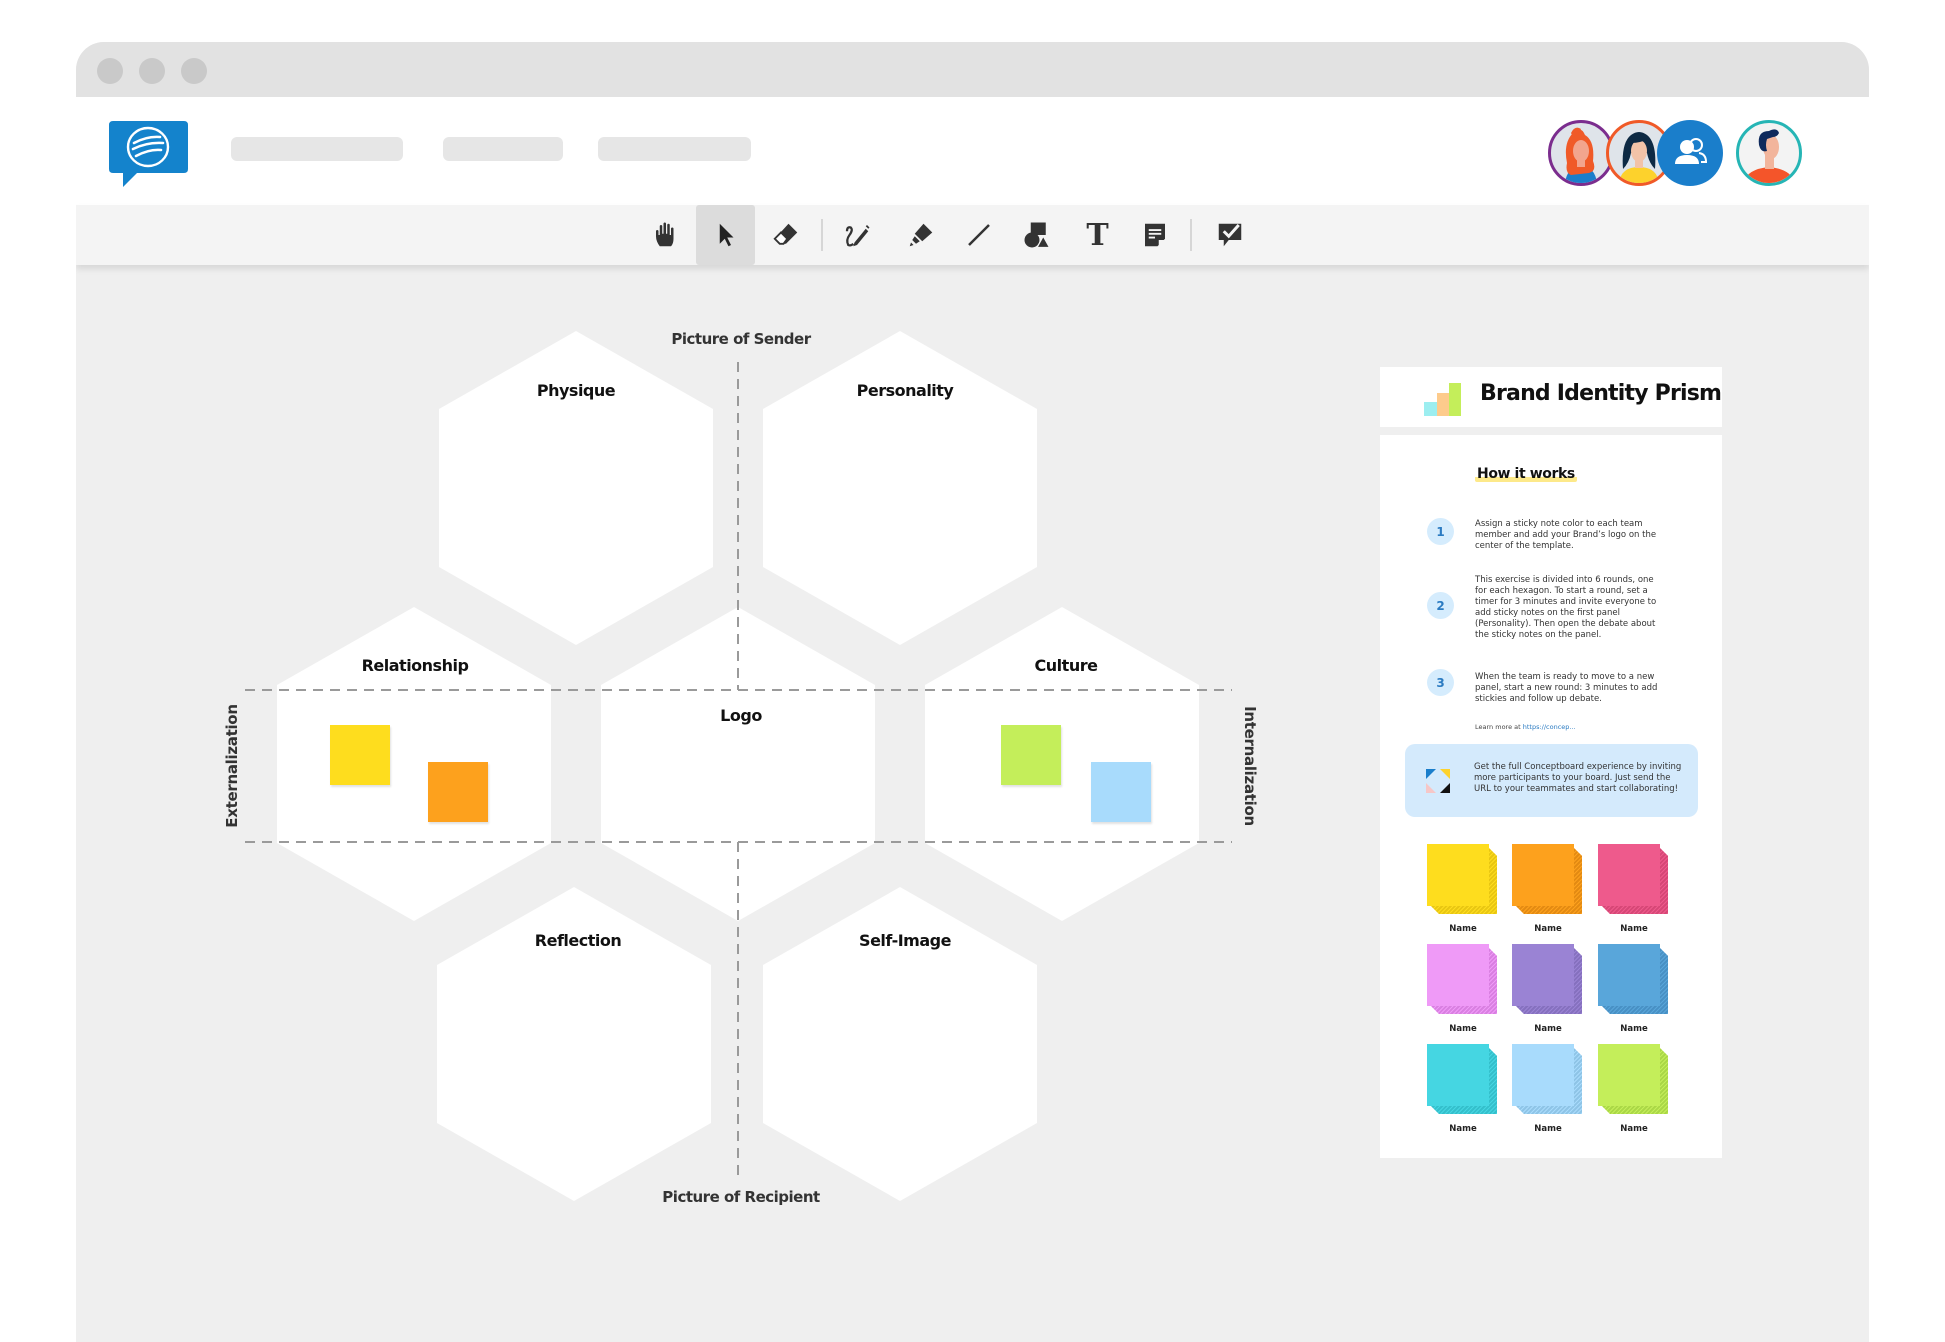 Image resolution: width=1945 pixels, height=1342 pixels. I want to click on hex-label-self-image: Self-Image, so click(905, 940).